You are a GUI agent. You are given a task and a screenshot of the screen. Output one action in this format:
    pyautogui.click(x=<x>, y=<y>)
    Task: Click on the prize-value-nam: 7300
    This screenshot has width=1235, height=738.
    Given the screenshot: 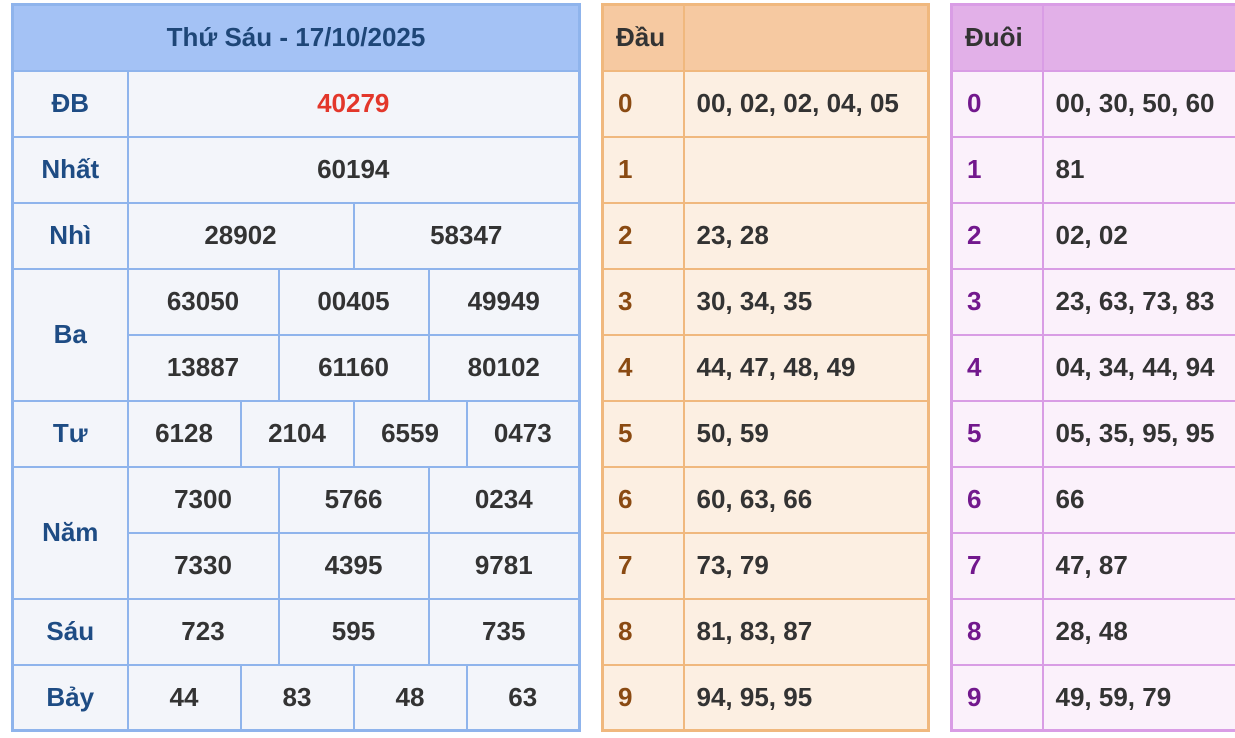 What is the action you would take?
    pyautogui.click(x=203, y=499)
    